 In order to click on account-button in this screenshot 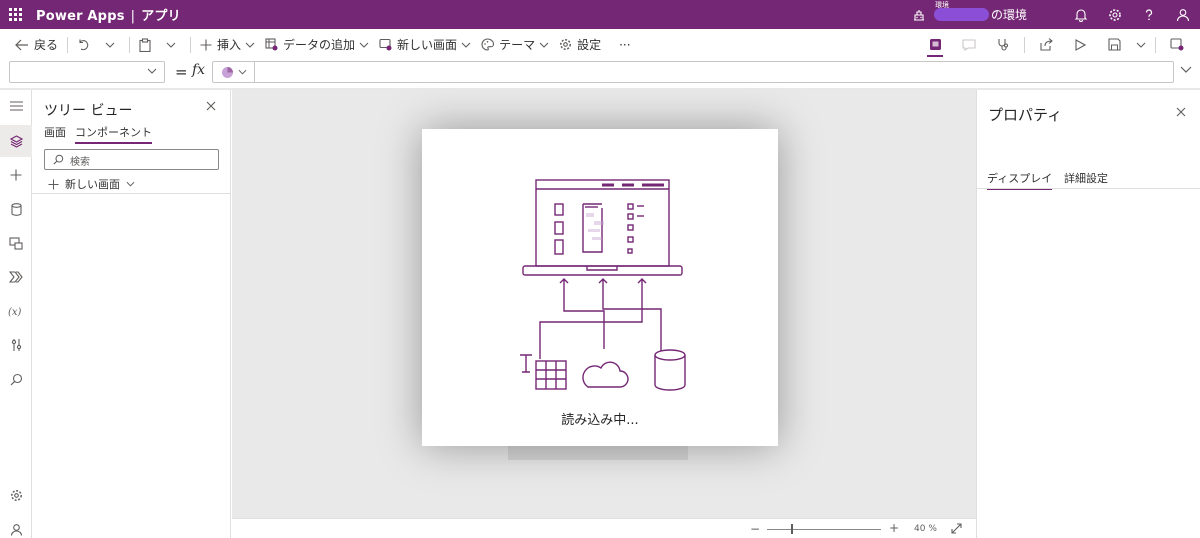, I will do `click(1183, 14)`.